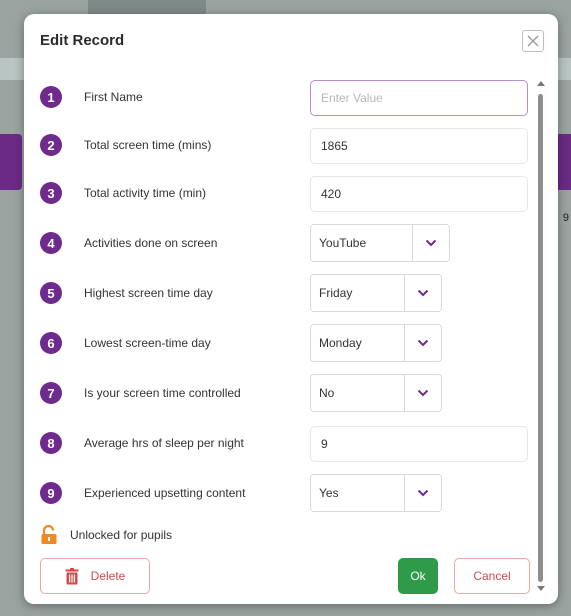 The height and width of the screenshot is (616, 571). I want to click on highest-screen-time-day-select: Friday, so click(376, 293).